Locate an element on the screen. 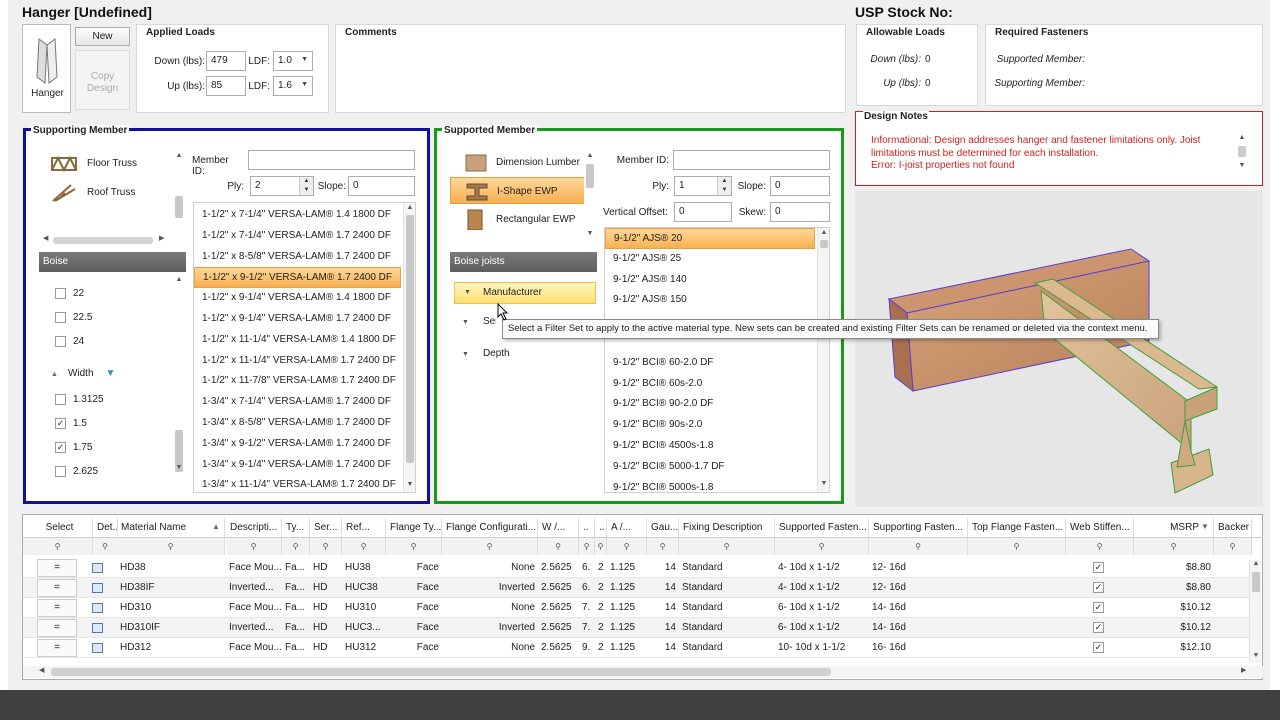  supported-material-item: 9-1/2" AJS® 150 is located at coordinates (710, 300).